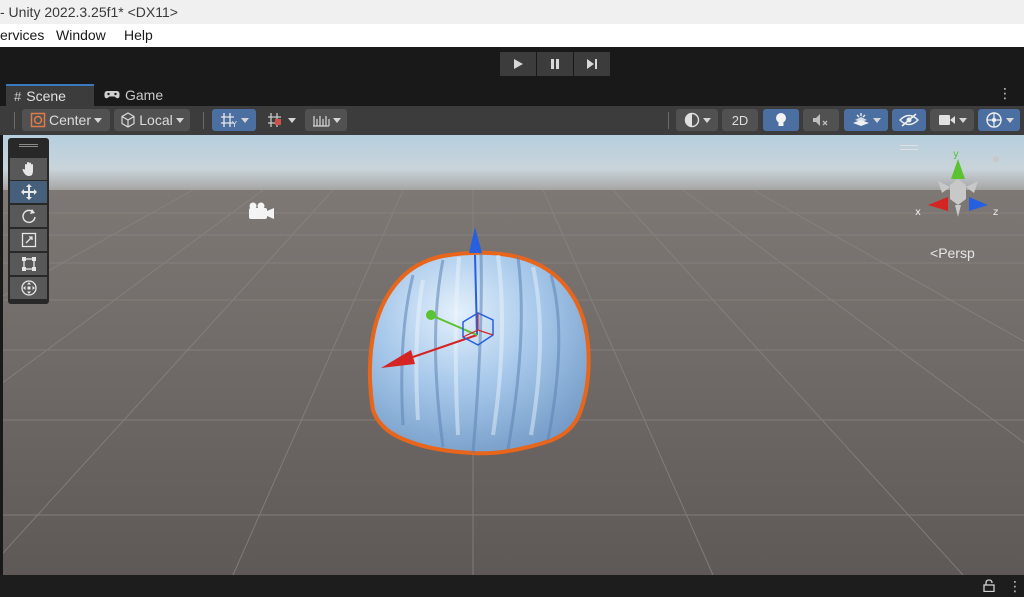 This screenshot has width=1024, height=597. Describe the element at coordinates (1015, 586) in the screenshot. I see `statusbar-kebab-icon: ⋮` at that location.